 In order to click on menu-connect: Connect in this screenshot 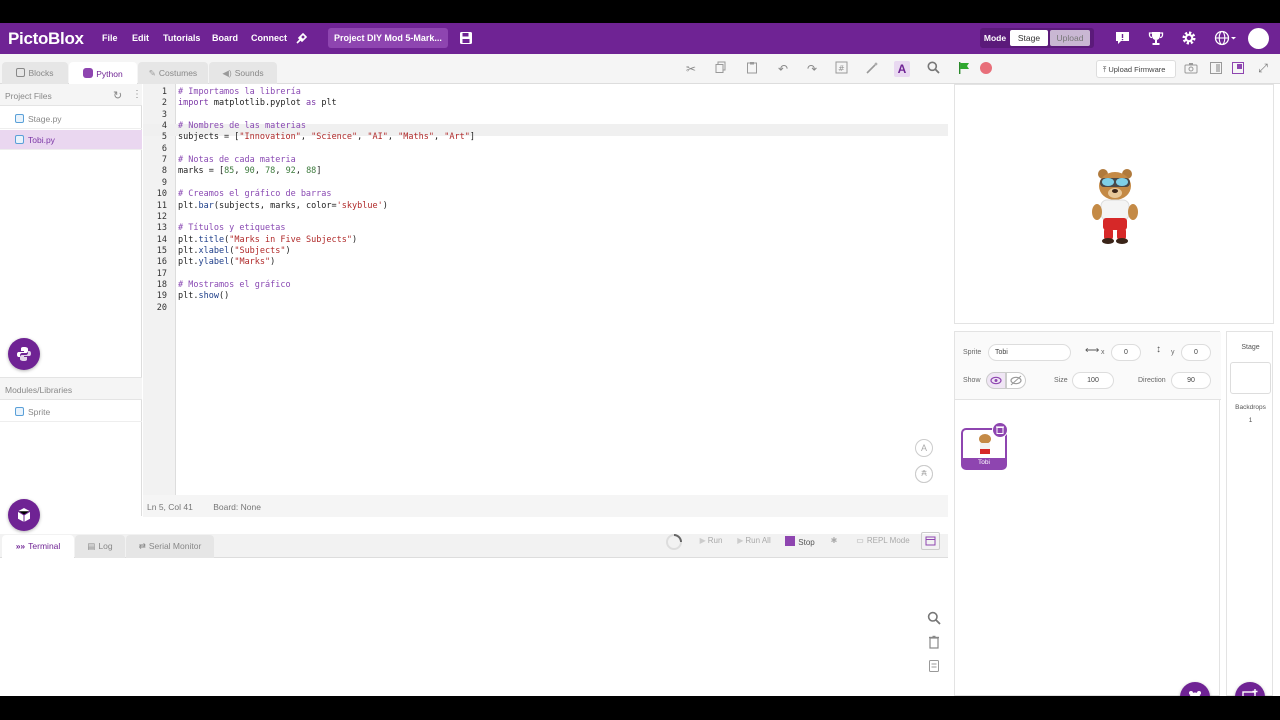, I will do `click(269, 38)`.